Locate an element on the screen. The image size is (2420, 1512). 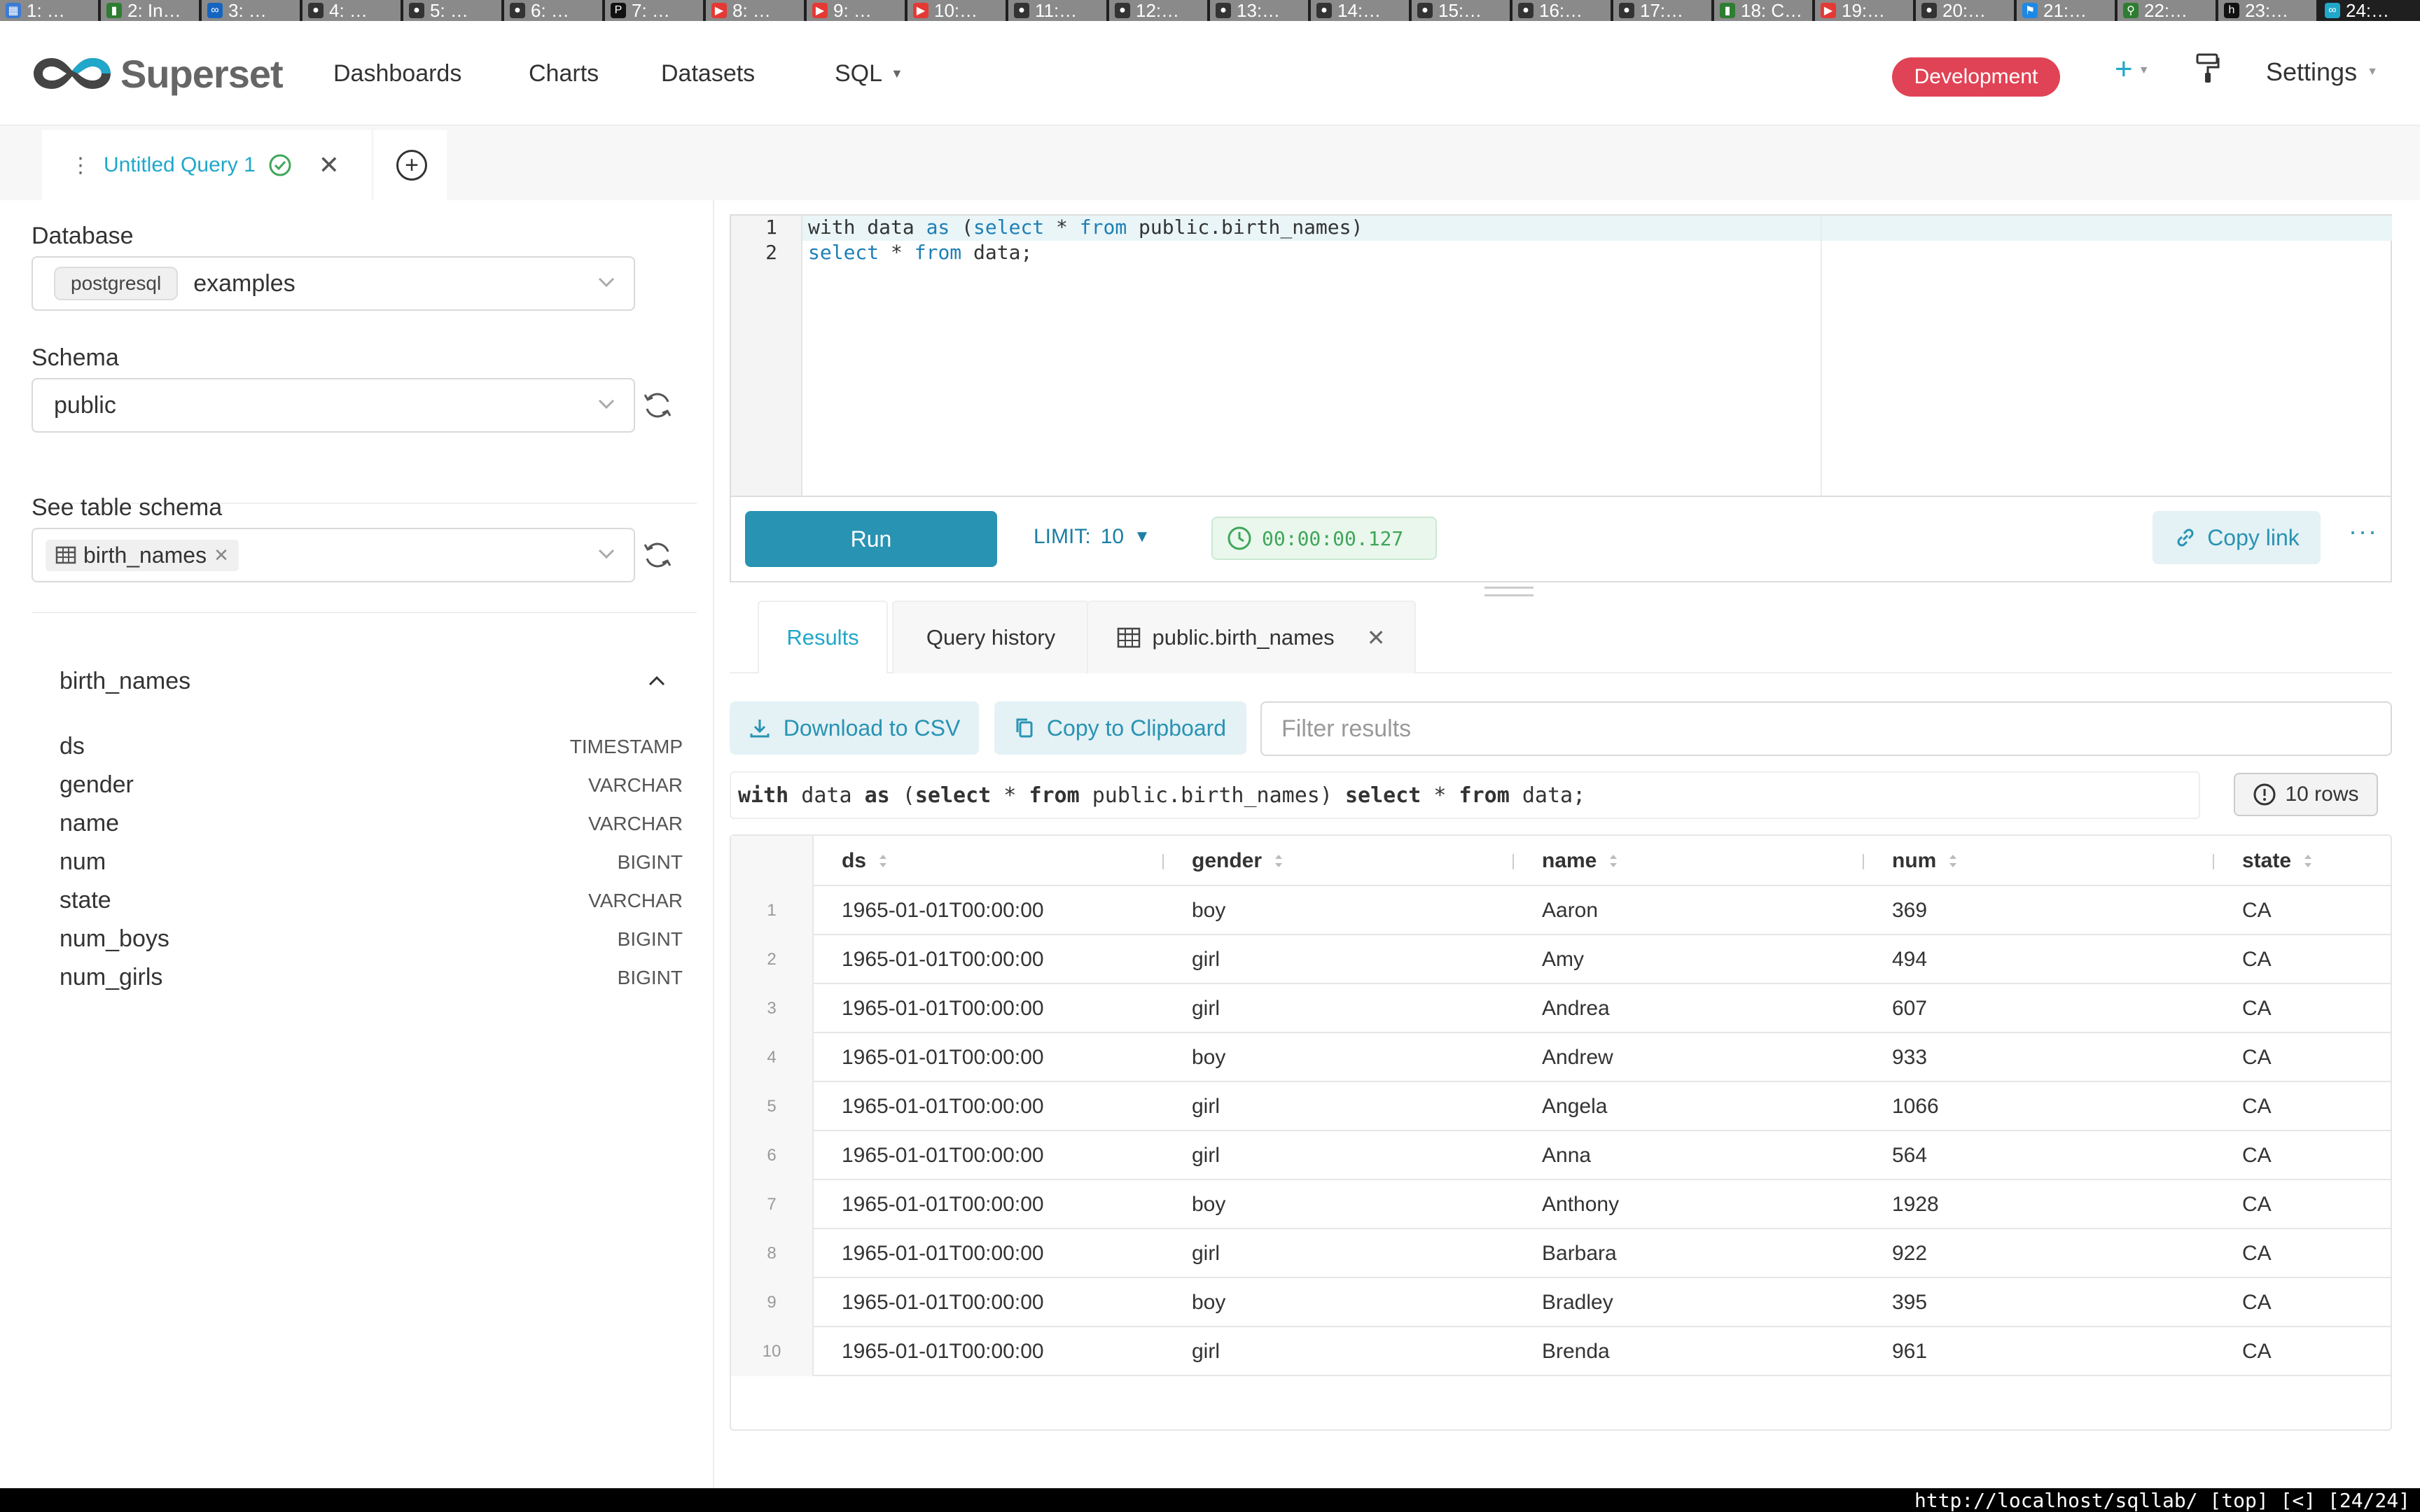
run-query-button: Run is located at coordinates (871, 539).